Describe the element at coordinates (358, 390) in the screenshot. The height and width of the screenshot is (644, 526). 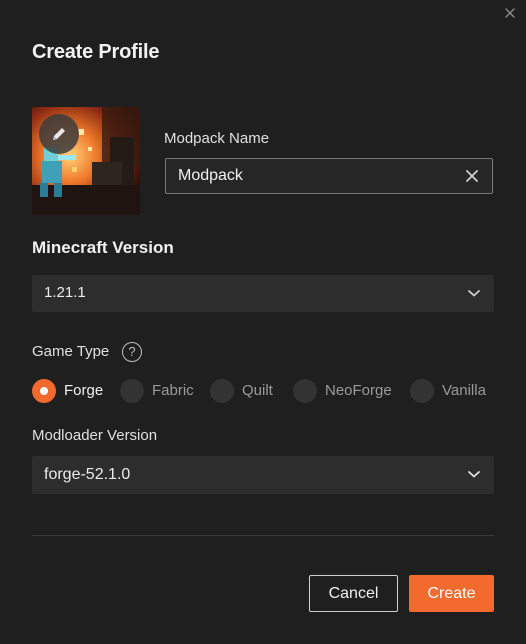
I see `radio-label: NeoForge` at that location.